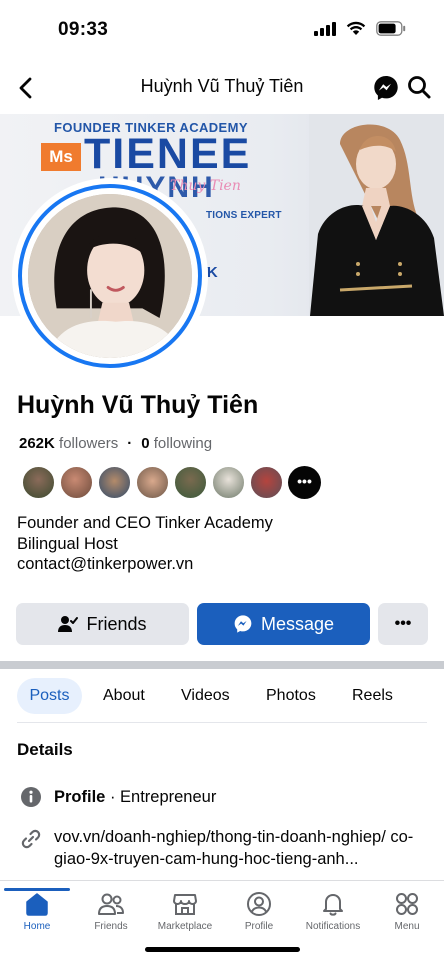 The width and height of the screenshot is (444, 962). Describe the element at coordinates (222, 29) in the screenshot. I see `status-bar: 09:33` at that location.